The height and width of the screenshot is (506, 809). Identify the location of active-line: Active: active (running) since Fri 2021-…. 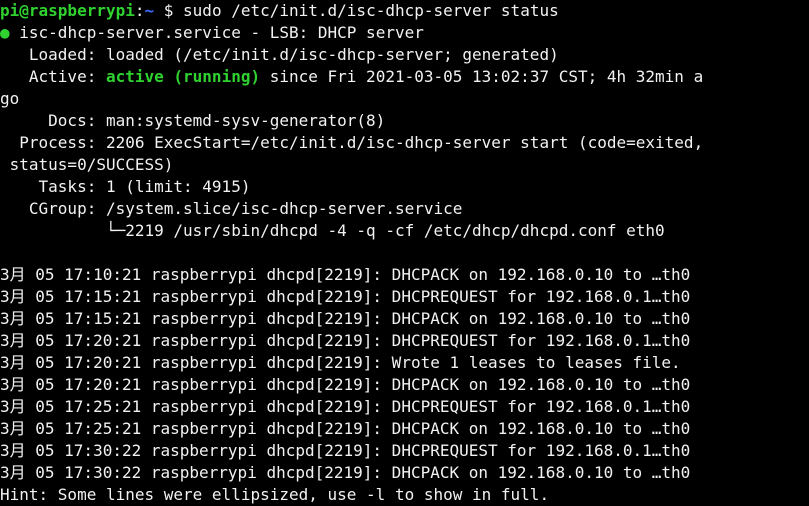
(404, 77).